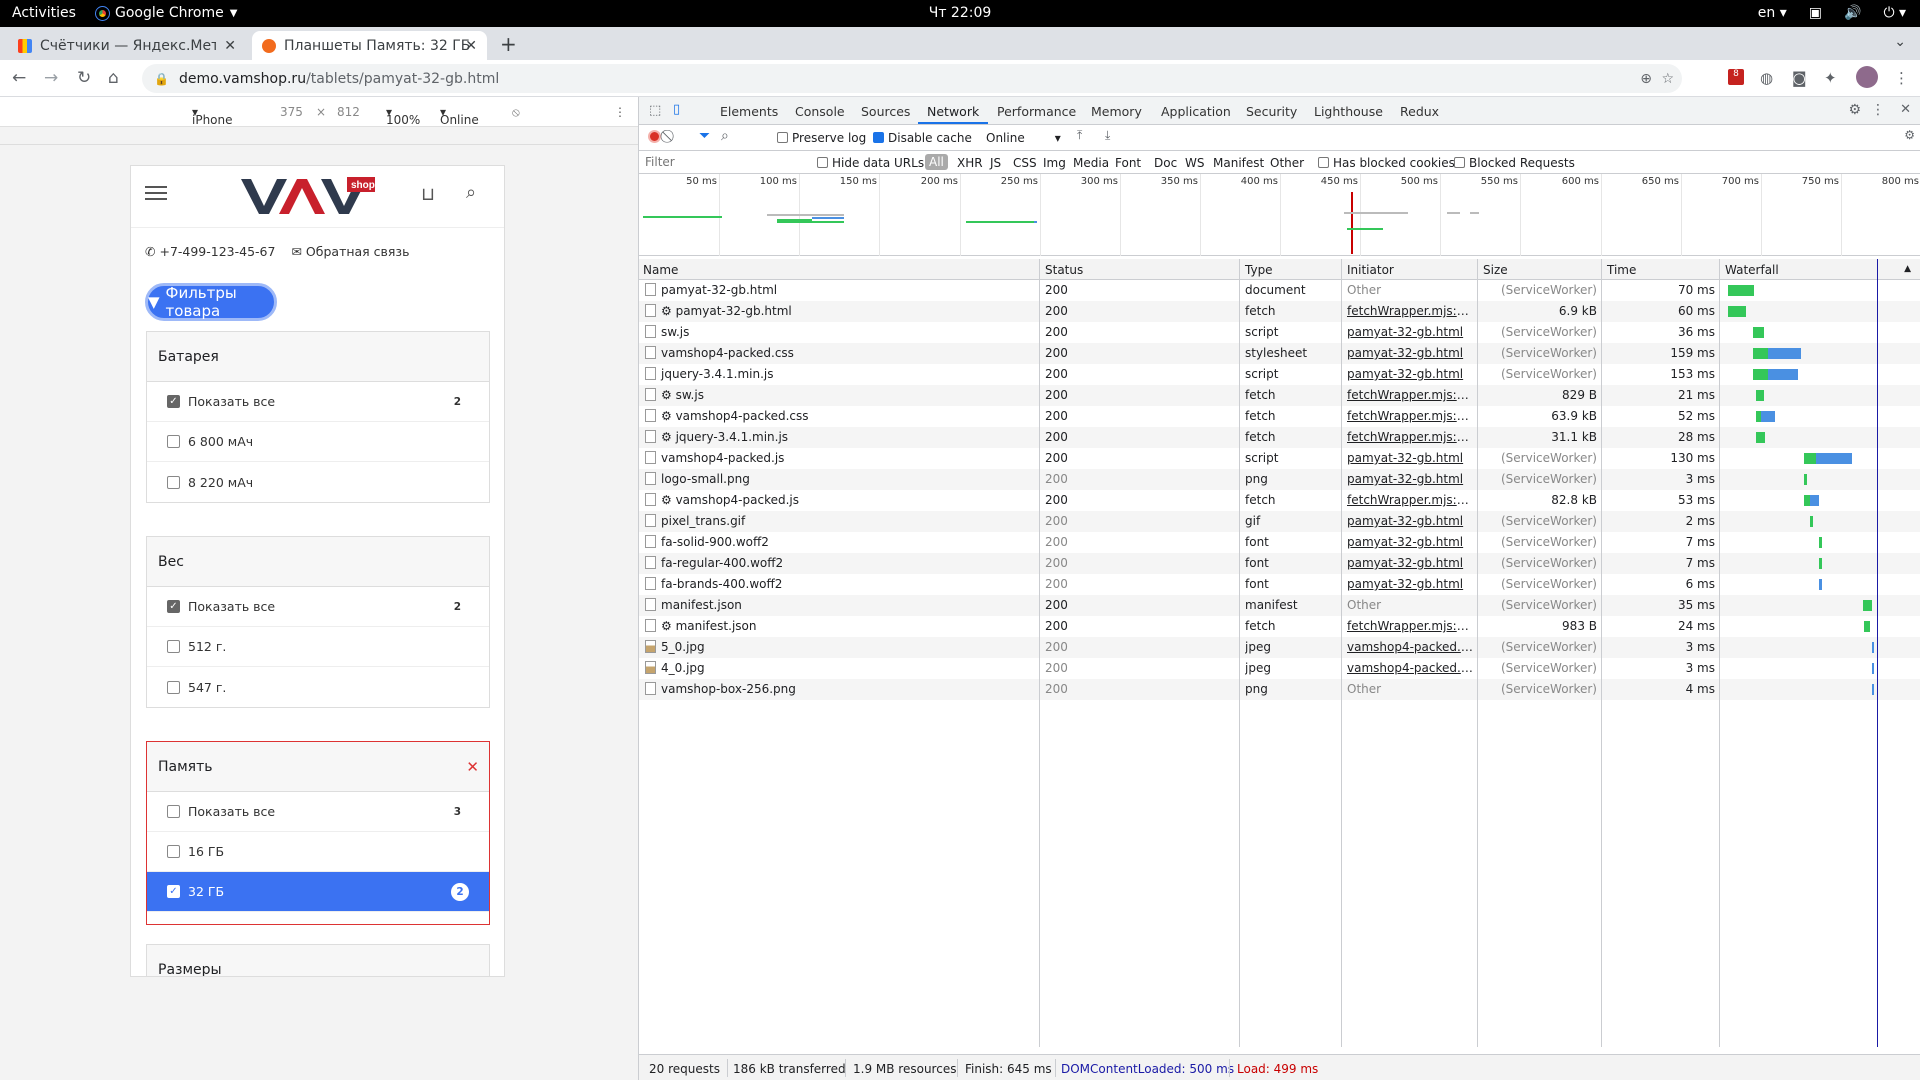  What do you see at coordinates (840, 563) in the screenshot?
I see `request-name-cell: fa-regular-400.woff2` at bounding box center [840, 563].